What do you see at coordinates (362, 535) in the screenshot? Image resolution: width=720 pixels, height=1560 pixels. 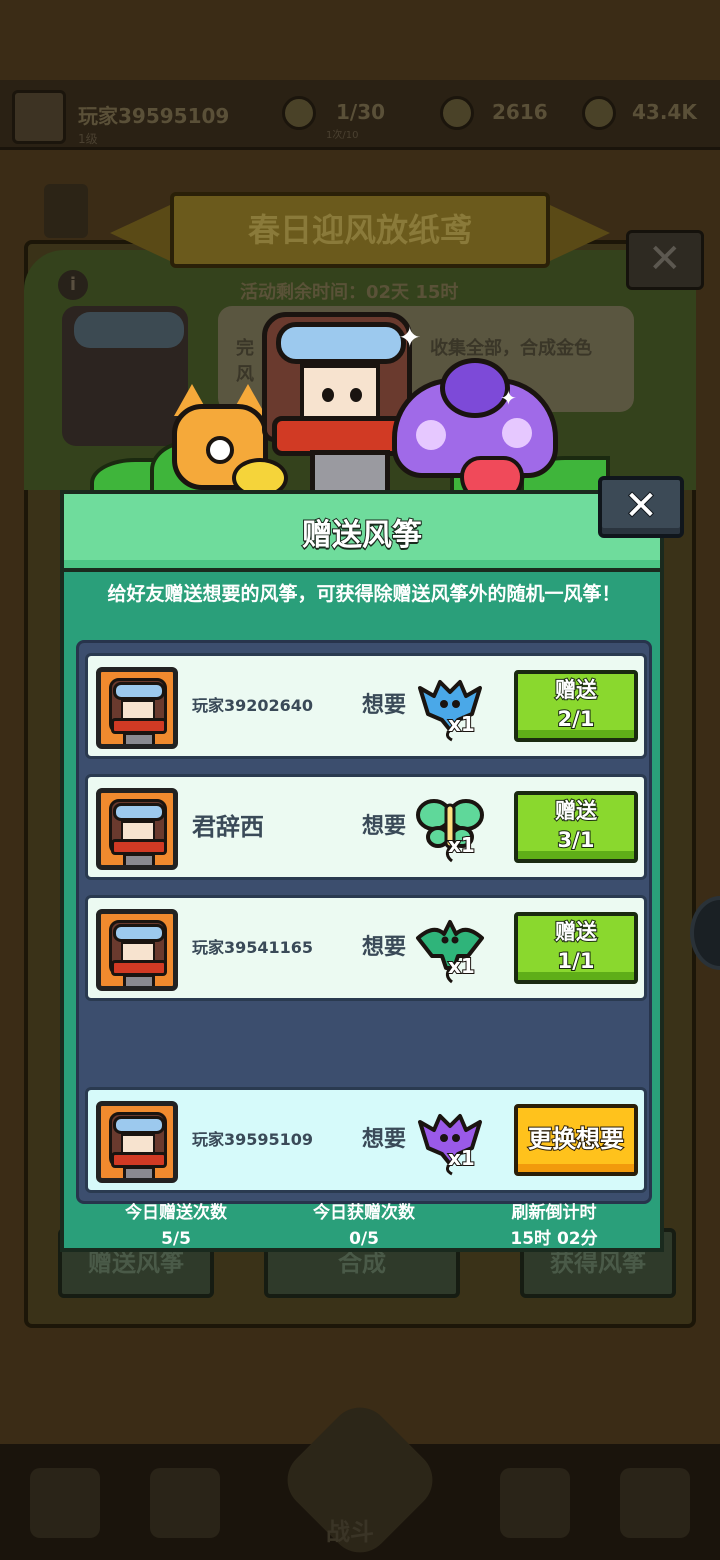 I see `dialog-title: 赠送风筝` at bounding box center [362, 535].